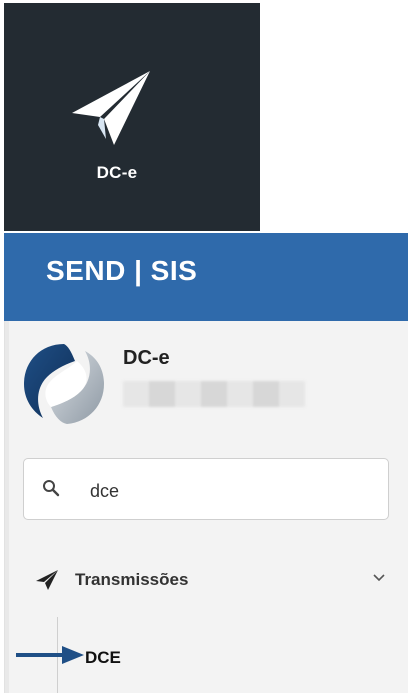 The height and width of the screenshot is (693, 408). I want to click on company-logo, so click(64, 384).